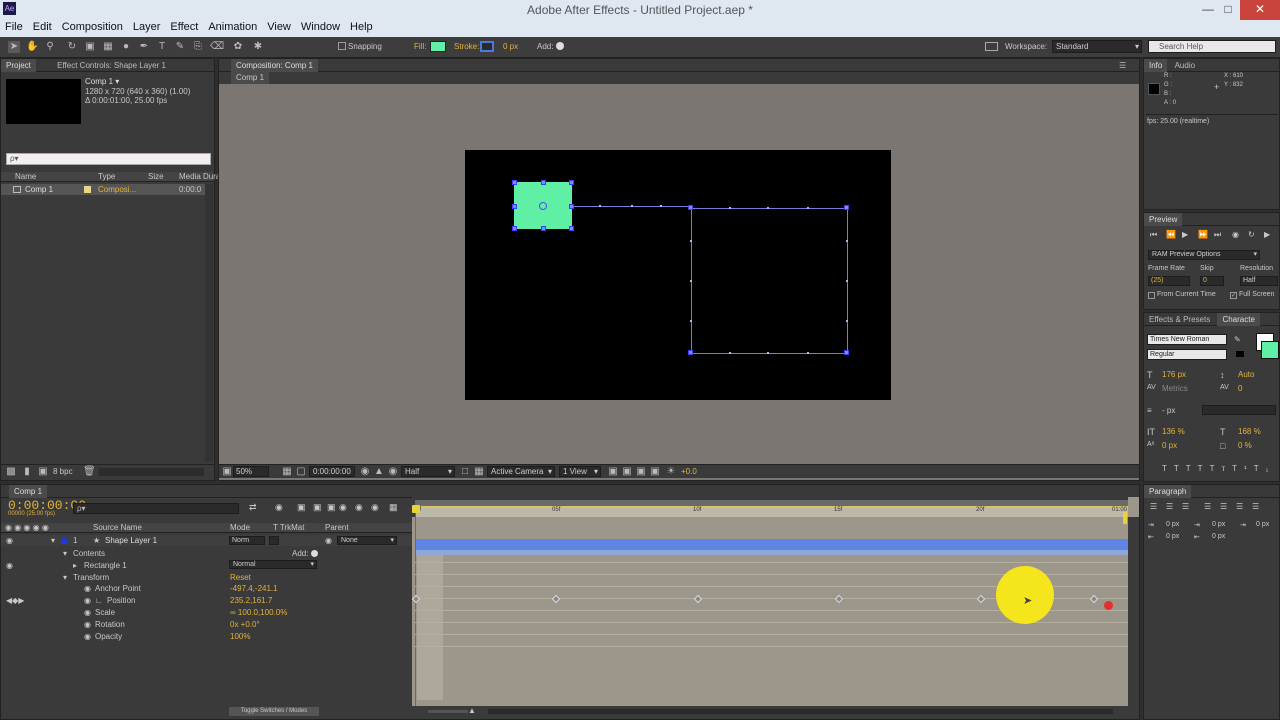 The image size is (1280, 720). What do you see at coordinates (361, 26) in the screenshot?
I see `menu-help: Help` at bounding box center [361, 26].